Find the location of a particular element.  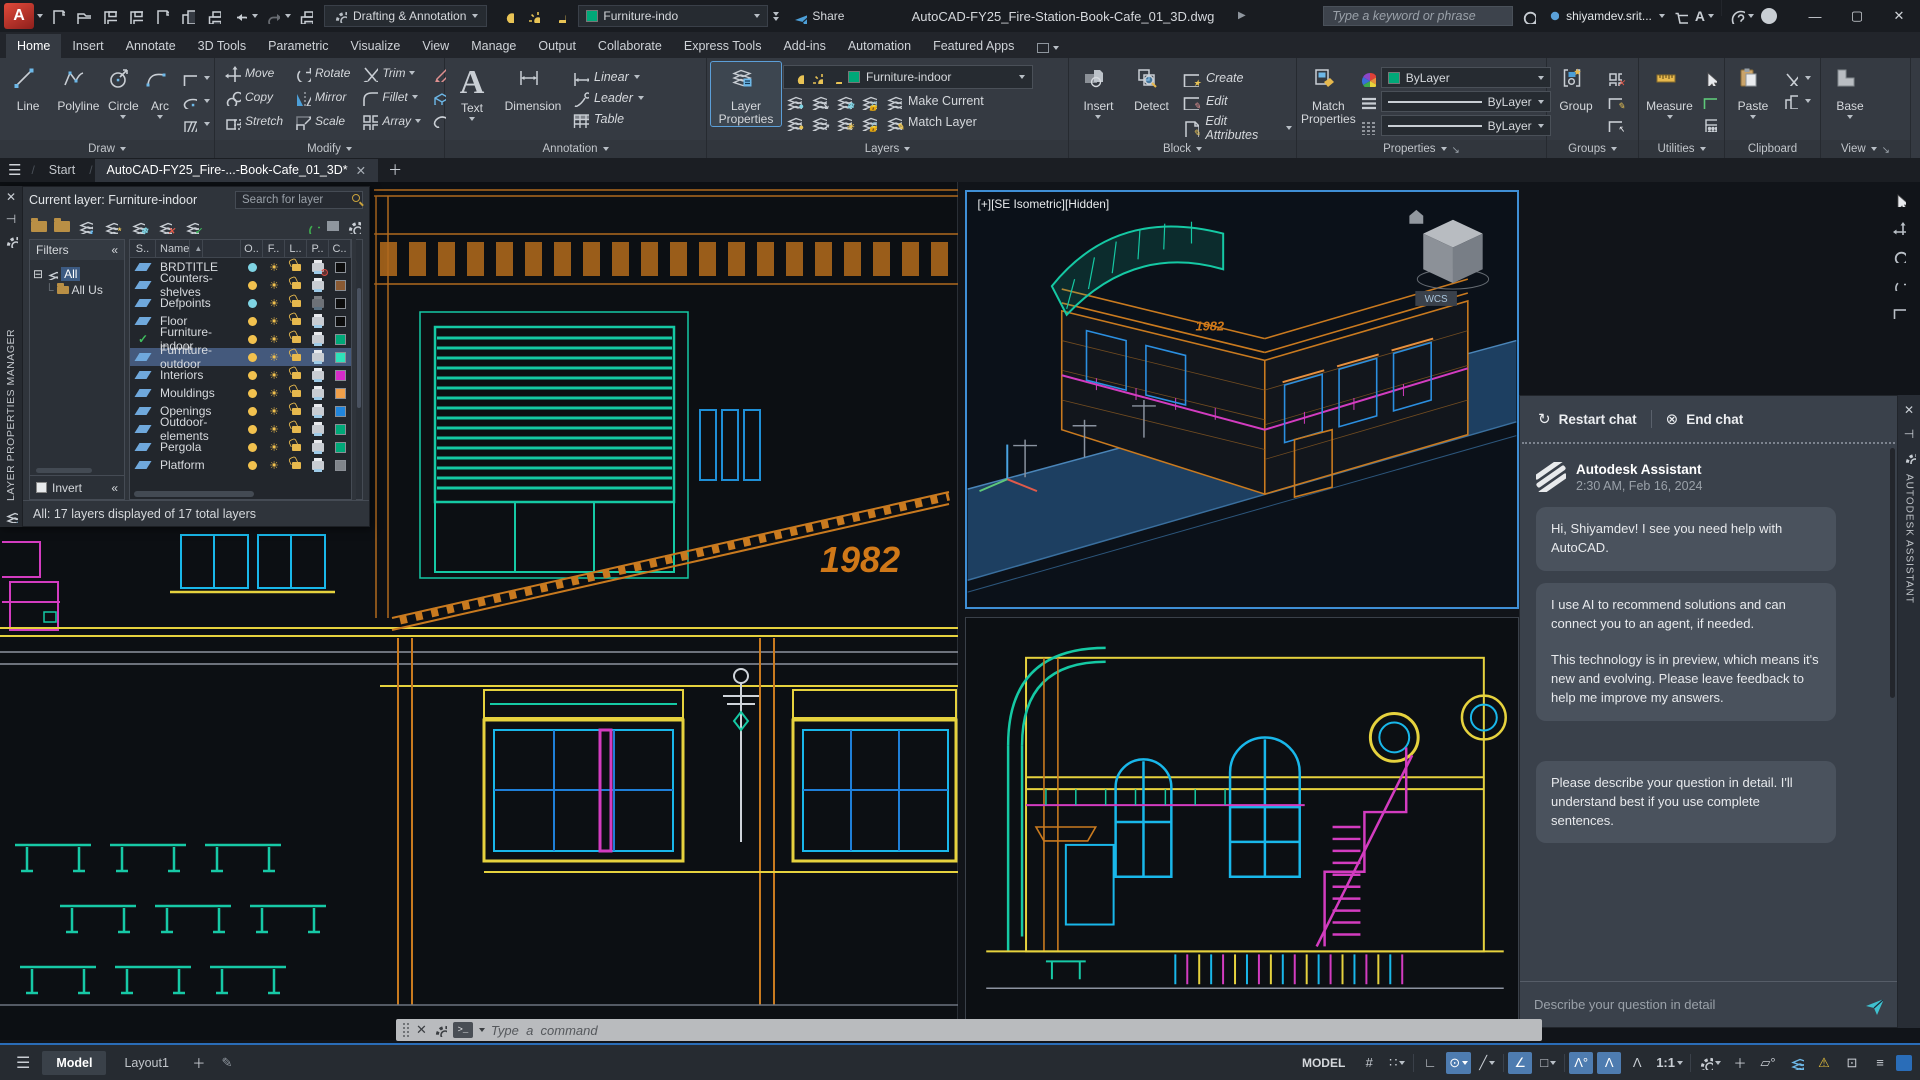

command-close-icon: ✕ is located at coordinates (421, 1030).